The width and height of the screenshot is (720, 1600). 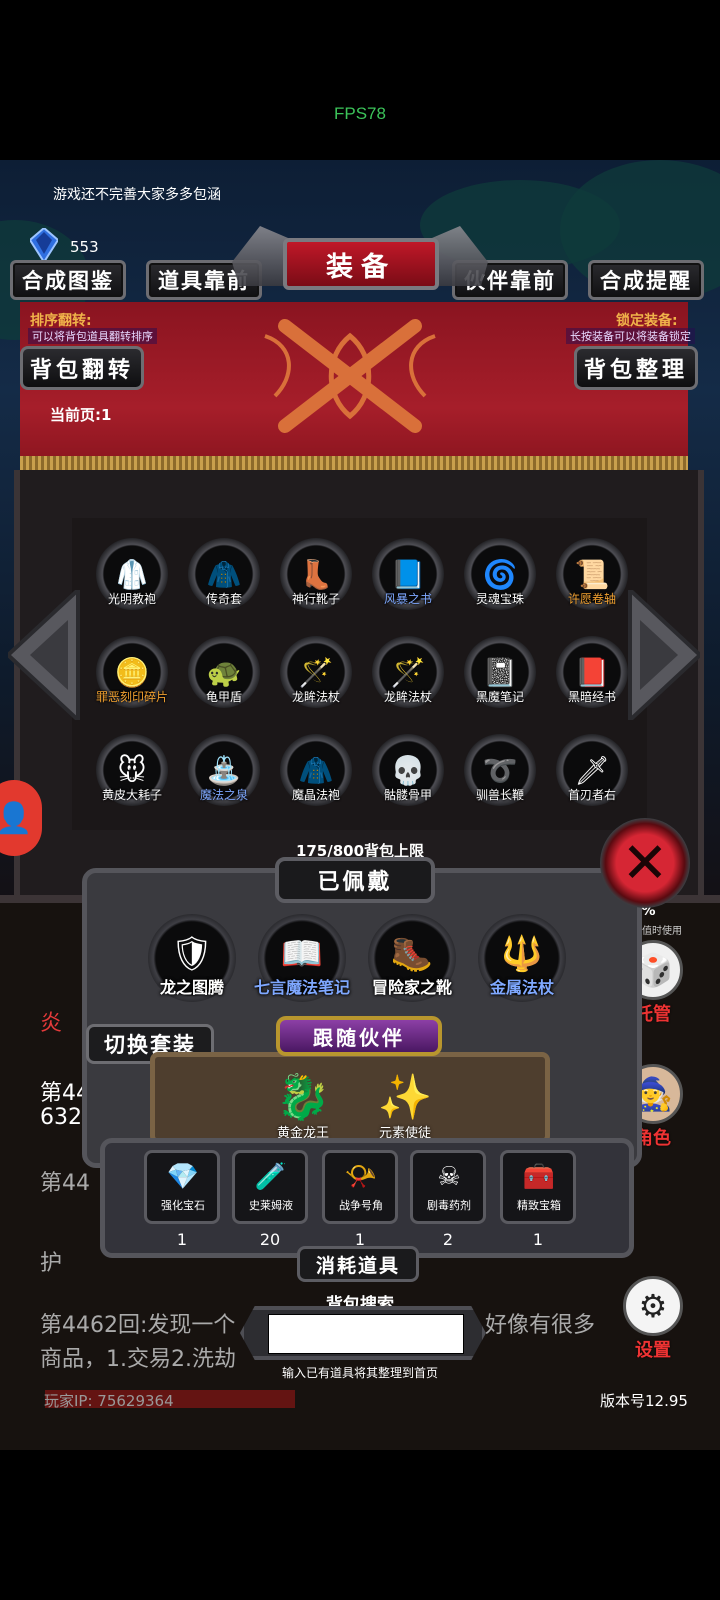 What do you see at coordinates (131, 599) in the screenshot?
I see `item-name: 光明教袍` at bounding box center [131, 599].